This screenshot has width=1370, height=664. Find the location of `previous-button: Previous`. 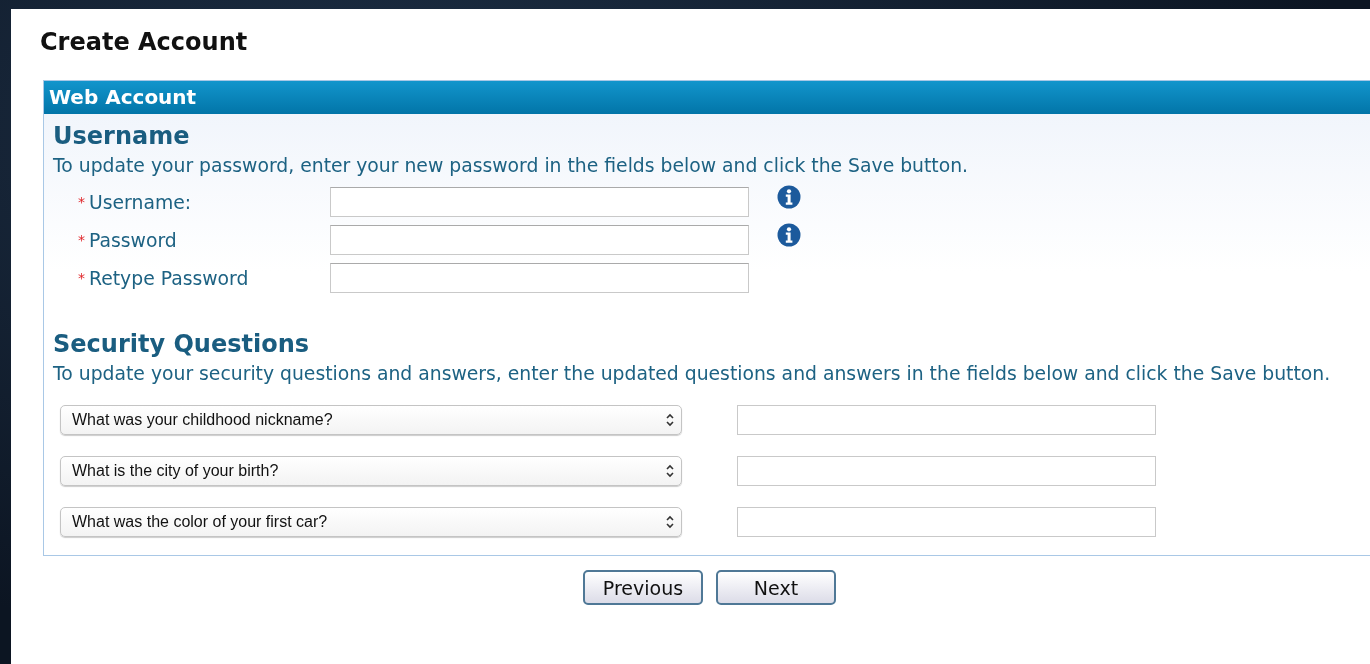

previous-button: Previous is located at coordinates (643, 587).